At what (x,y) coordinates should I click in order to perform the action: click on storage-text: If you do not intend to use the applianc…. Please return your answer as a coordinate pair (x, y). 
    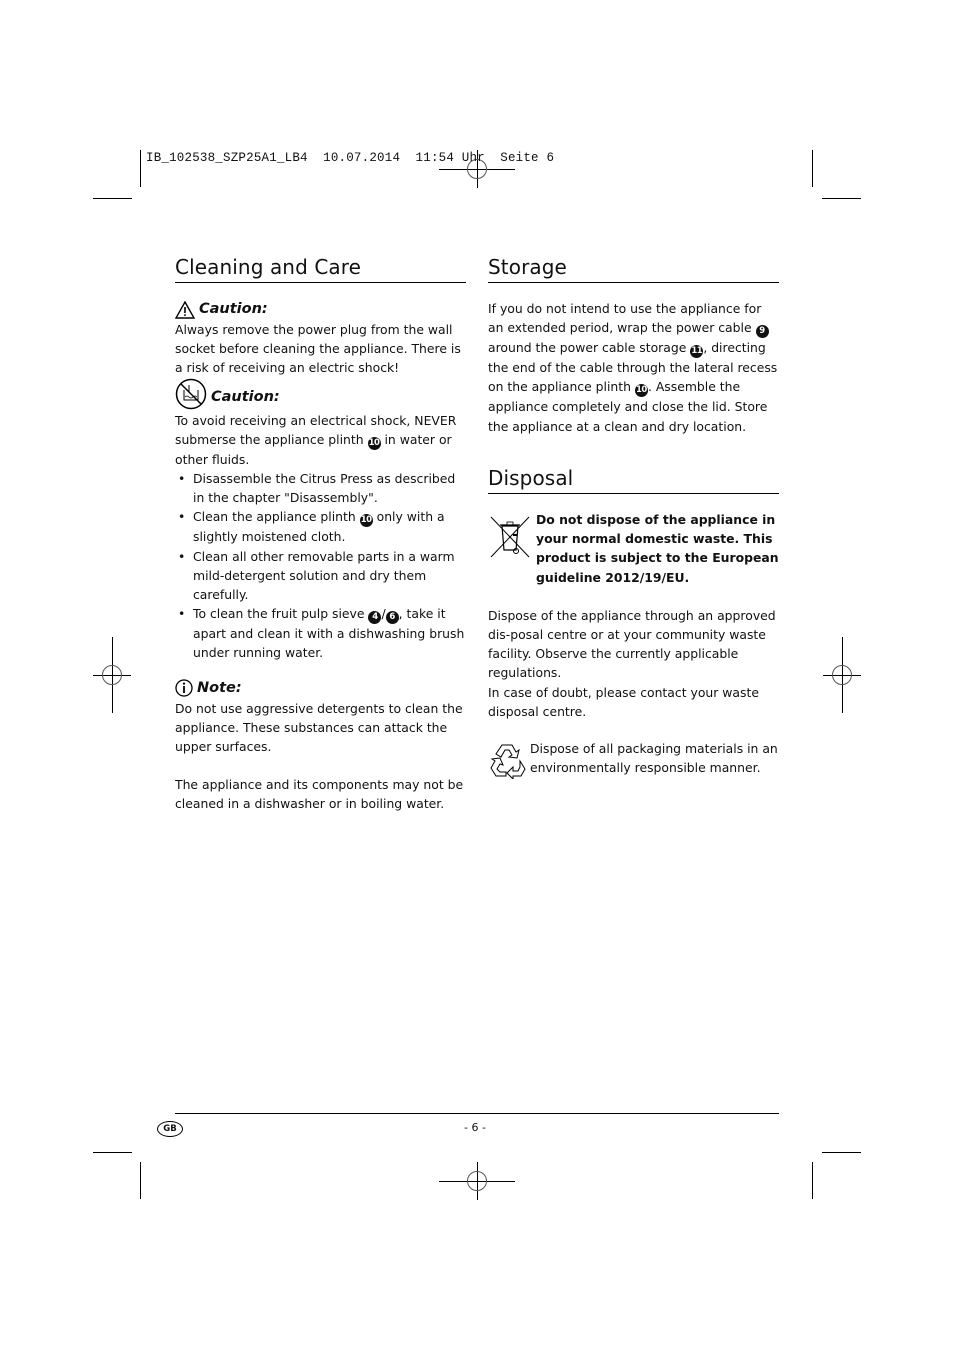
    Looking at the image, I should click on (633, 367).